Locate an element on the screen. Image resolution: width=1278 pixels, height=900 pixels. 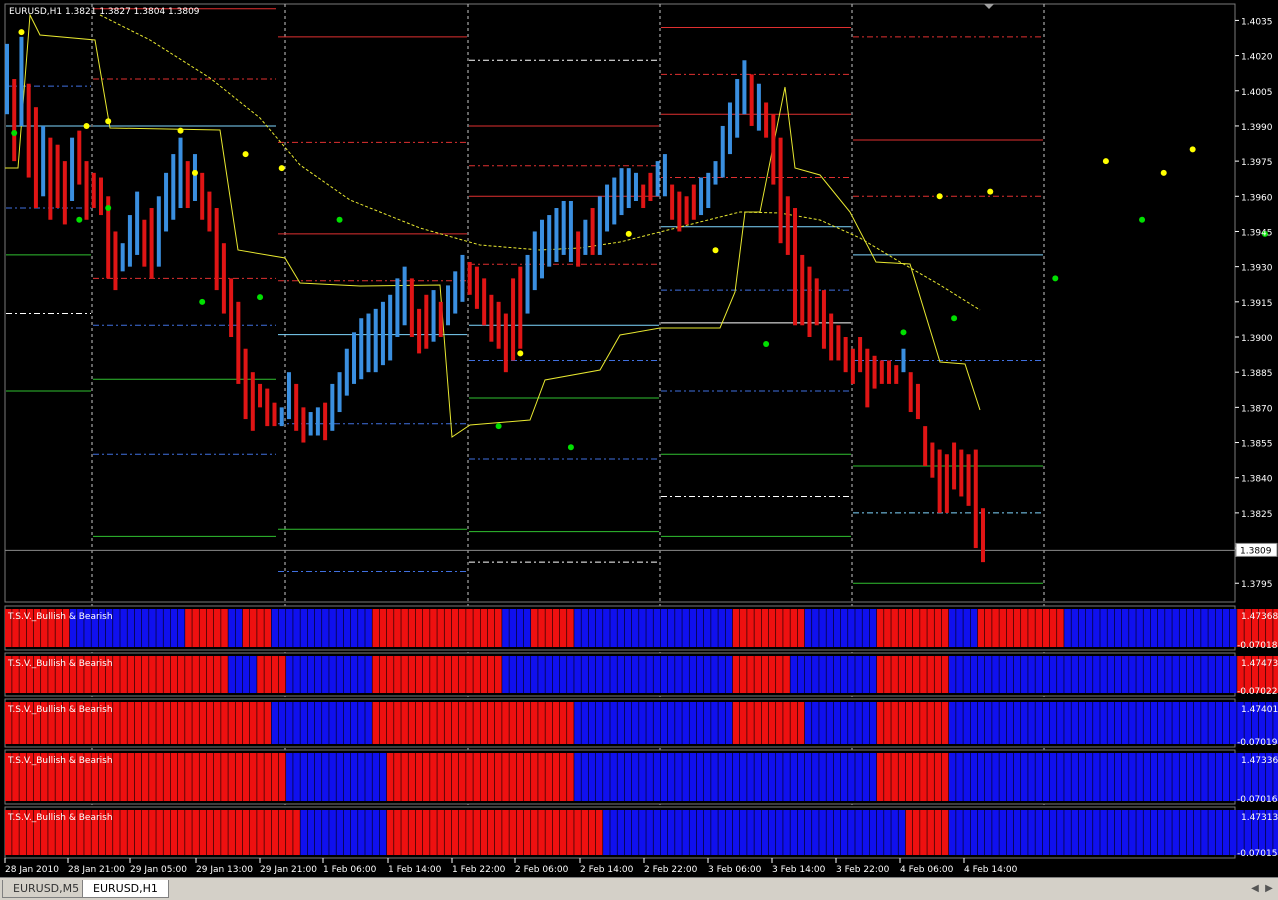
indicator-pane-3: T.S.V._Bullish & Bearish 1.47401 -0.07019 is located at coordinates (641, 723).